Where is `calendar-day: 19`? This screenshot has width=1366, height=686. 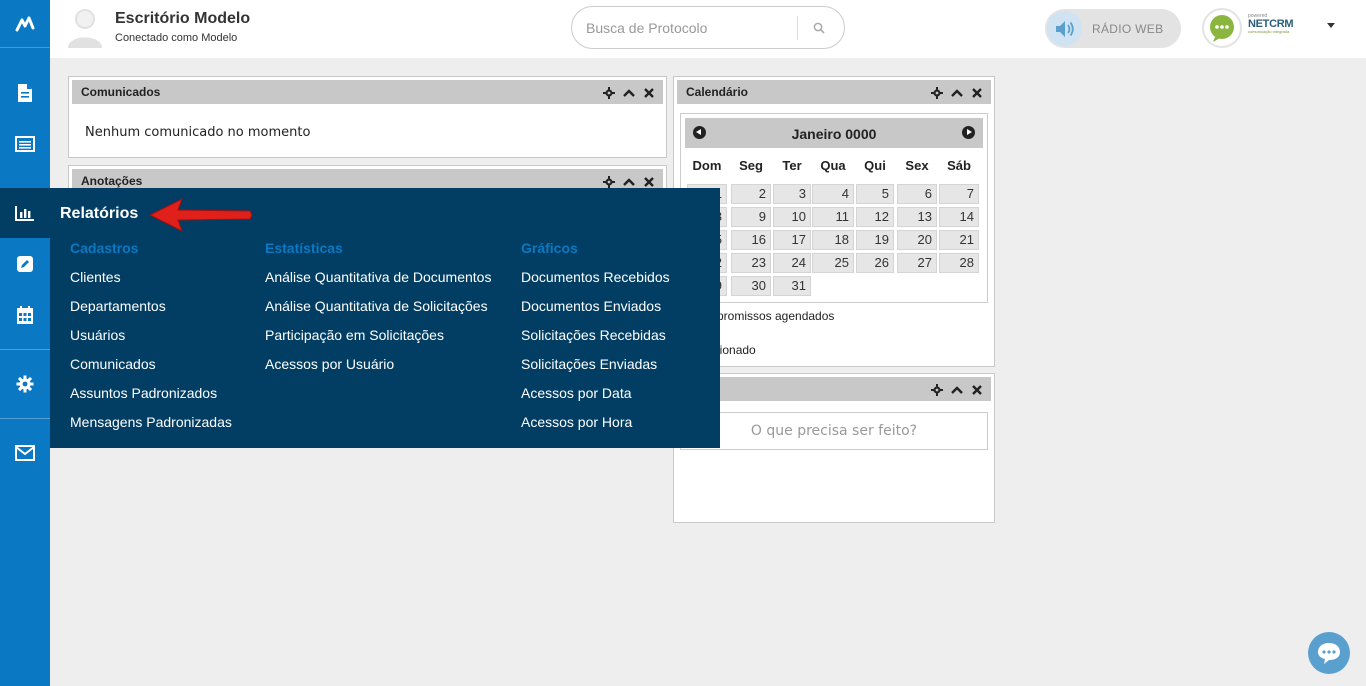
calendar-day: 19 is located at coordinates (875, 240).